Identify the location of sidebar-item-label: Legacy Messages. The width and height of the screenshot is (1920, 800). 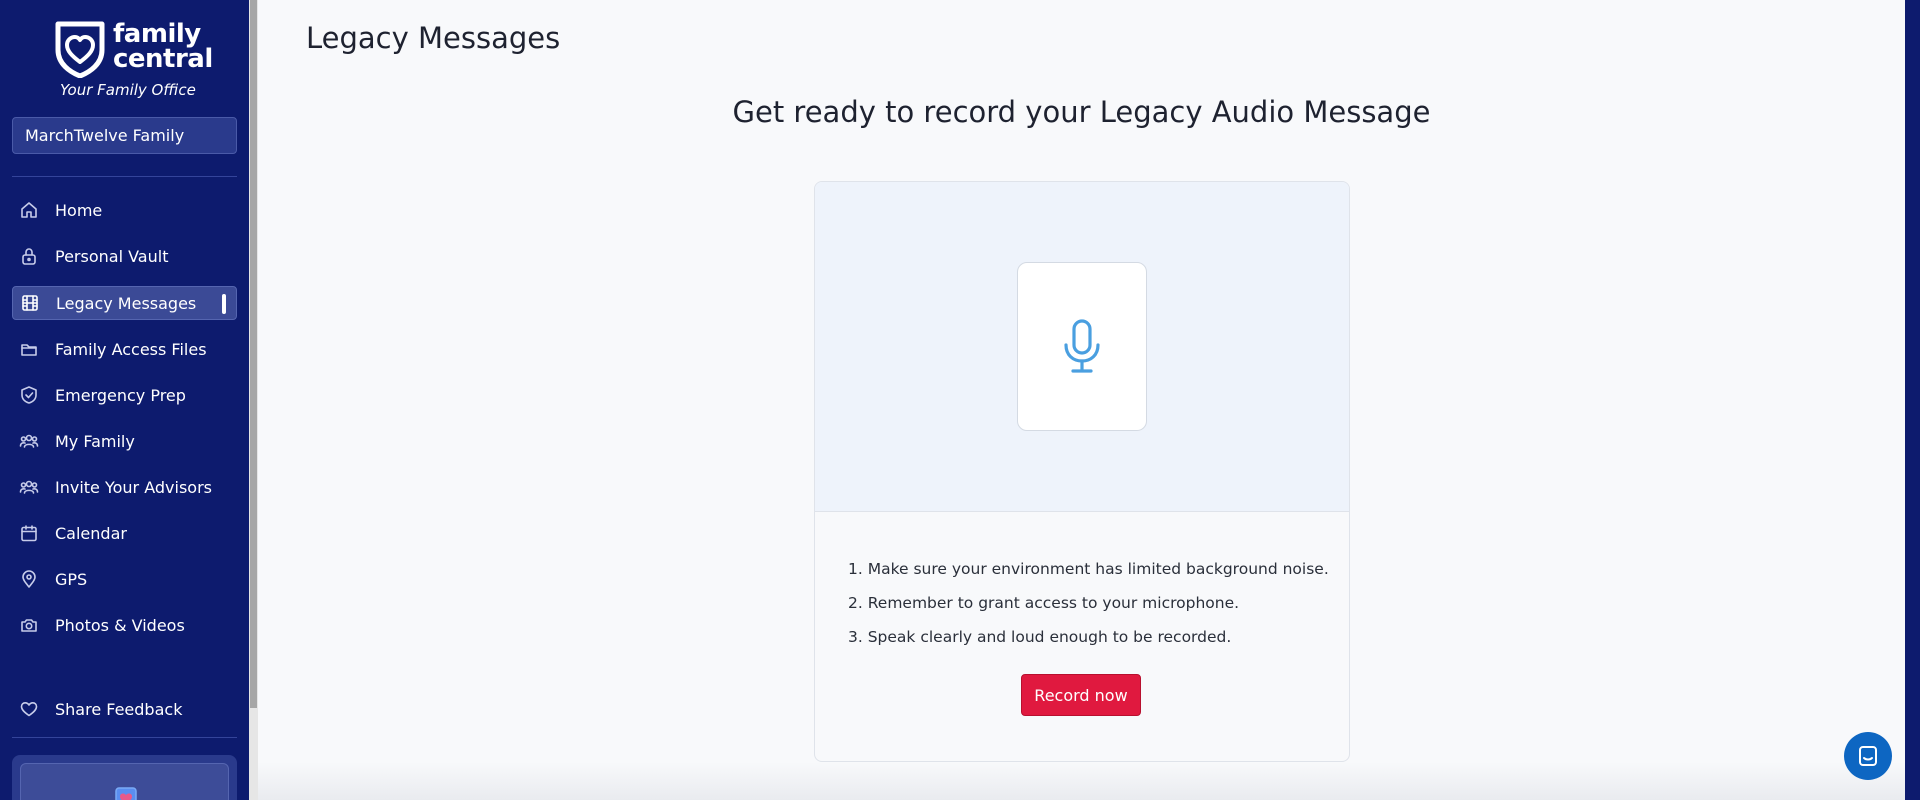
(126, 303).